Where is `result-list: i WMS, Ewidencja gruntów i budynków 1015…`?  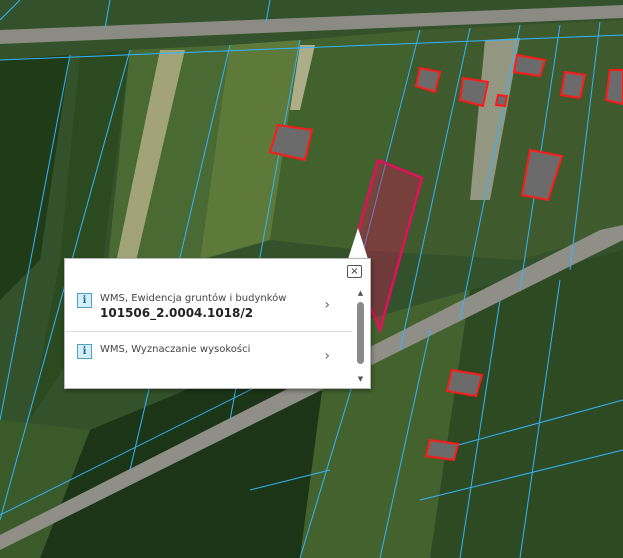
result-list: i WMS, Ewidencja gruntów i budynków 1015… is located at coordinates (209, 333).